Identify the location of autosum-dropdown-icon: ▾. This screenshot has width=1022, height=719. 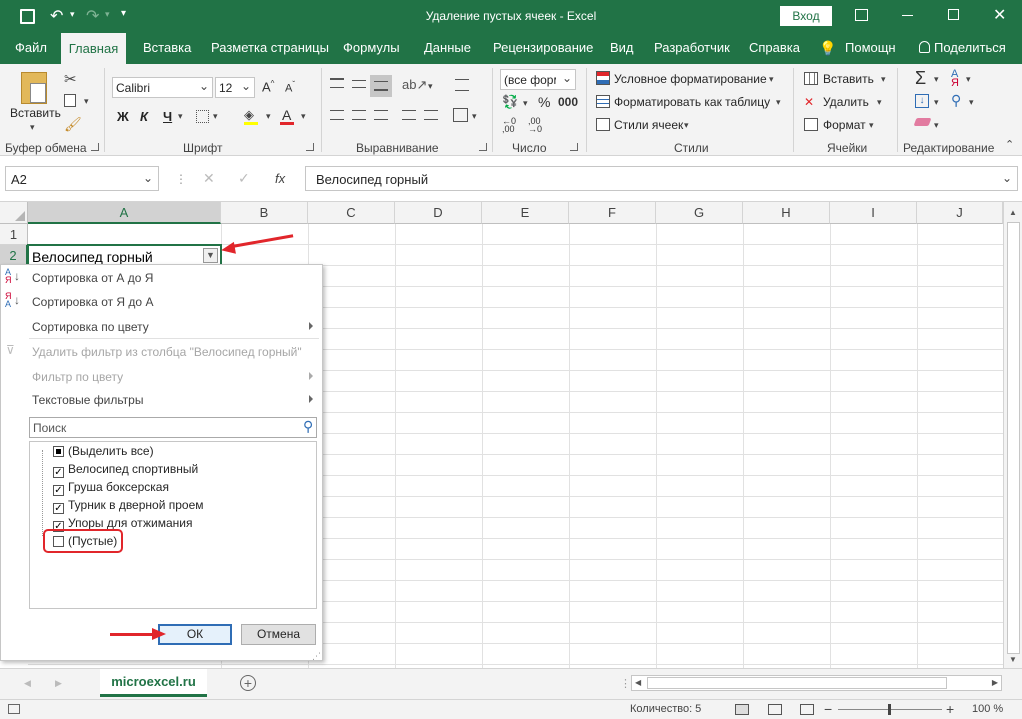
(936, 79).